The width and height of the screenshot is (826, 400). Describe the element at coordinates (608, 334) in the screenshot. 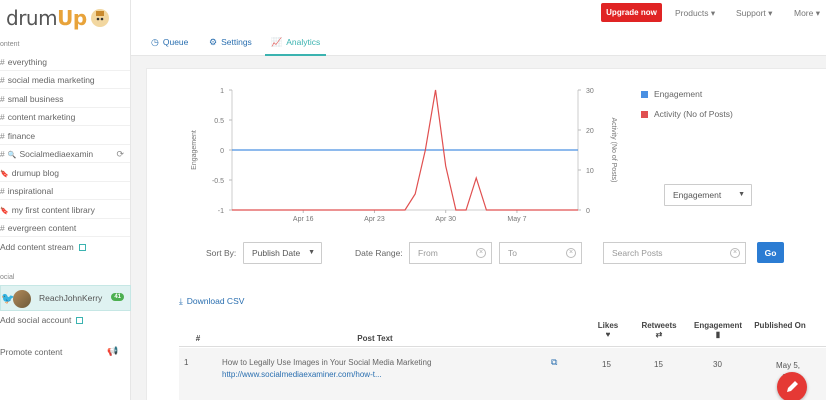

I see `heart-icon: ♥` at that location.